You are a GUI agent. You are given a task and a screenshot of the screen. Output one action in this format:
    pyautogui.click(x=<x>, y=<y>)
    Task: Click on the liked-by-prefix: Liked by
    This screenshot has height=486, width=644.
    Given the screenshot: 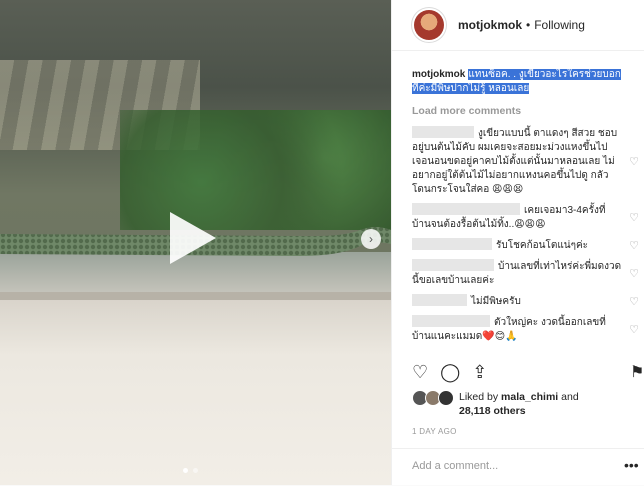 What is the action you would take?
    pyautogui.click(x=479, y=397)
    